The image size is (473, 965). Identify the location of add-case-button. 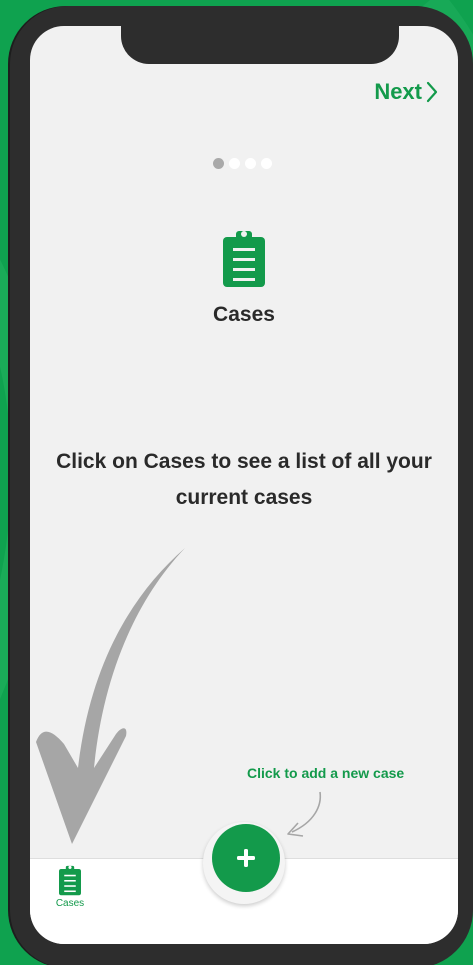
(246, 858).